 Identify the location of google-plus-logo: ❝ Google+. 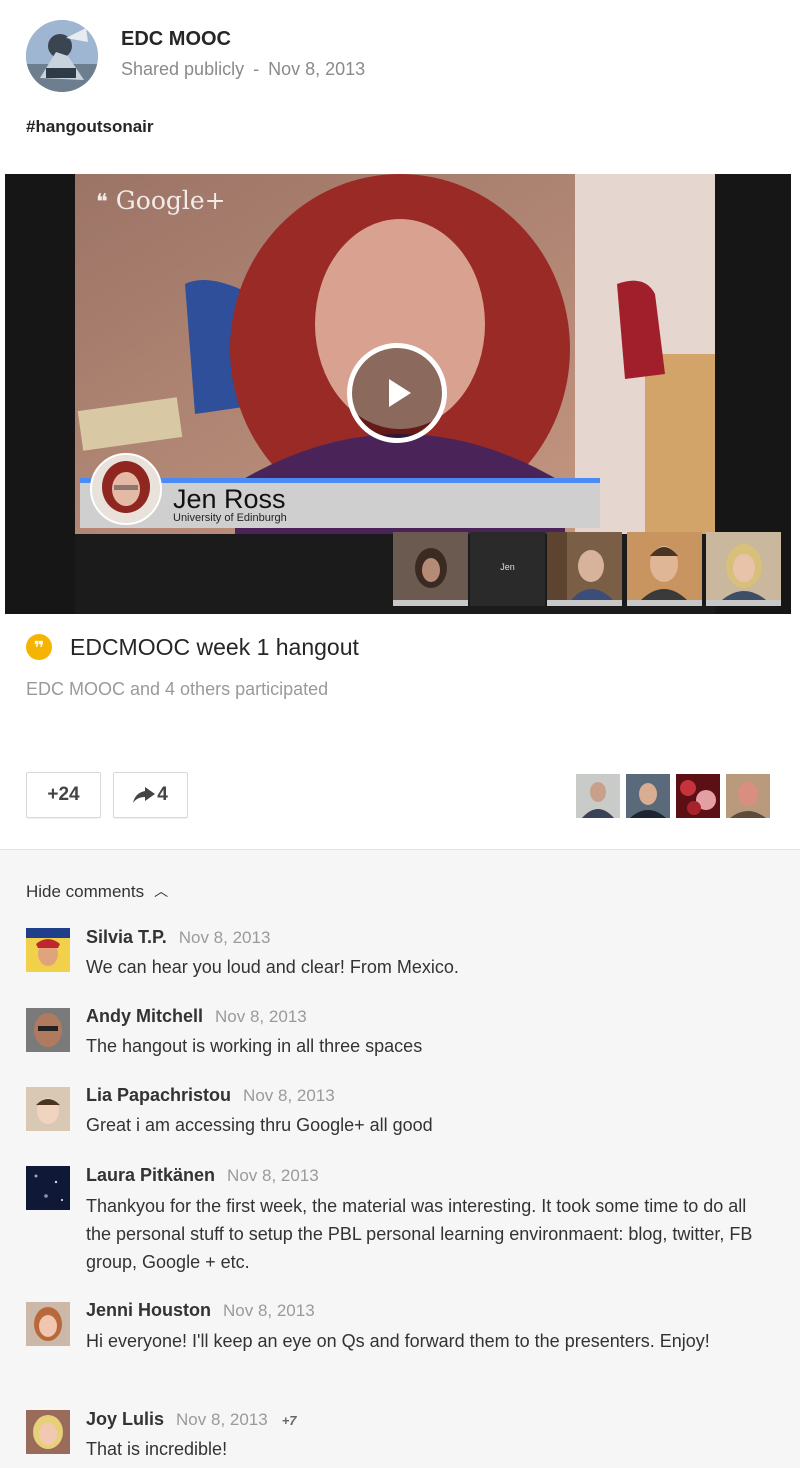
(161, 200).